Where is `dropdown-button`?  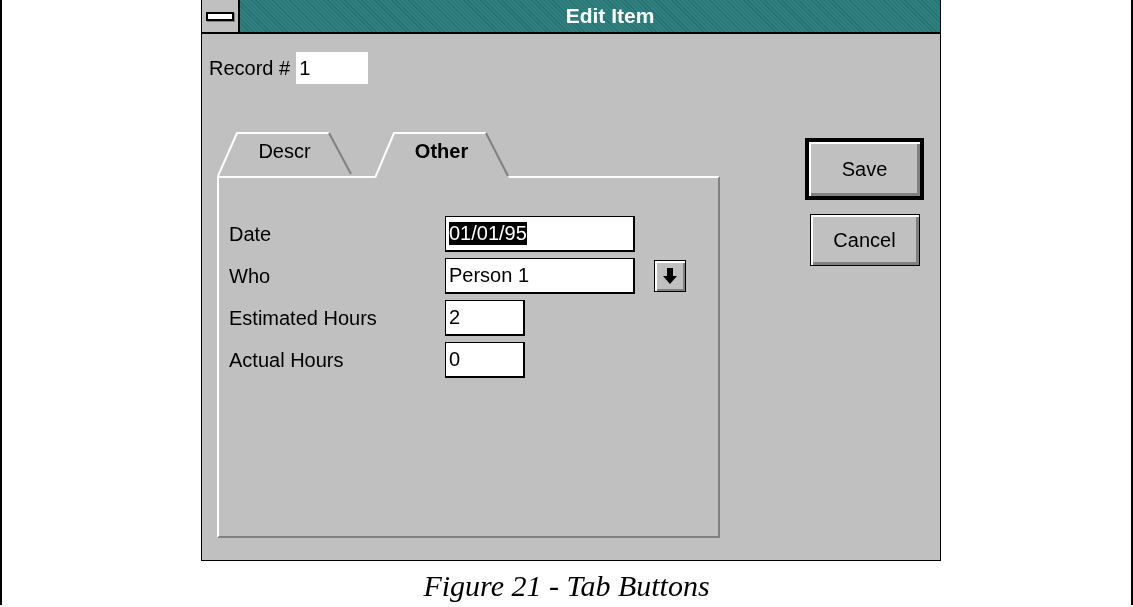
dropdown-button is located at coordinates (670, 276).